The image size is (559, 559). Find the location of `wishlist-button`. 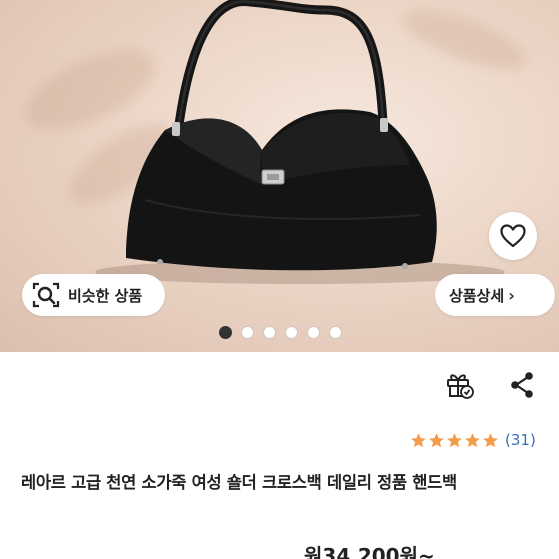

wishlist-button is located at coordinates (513, 236).